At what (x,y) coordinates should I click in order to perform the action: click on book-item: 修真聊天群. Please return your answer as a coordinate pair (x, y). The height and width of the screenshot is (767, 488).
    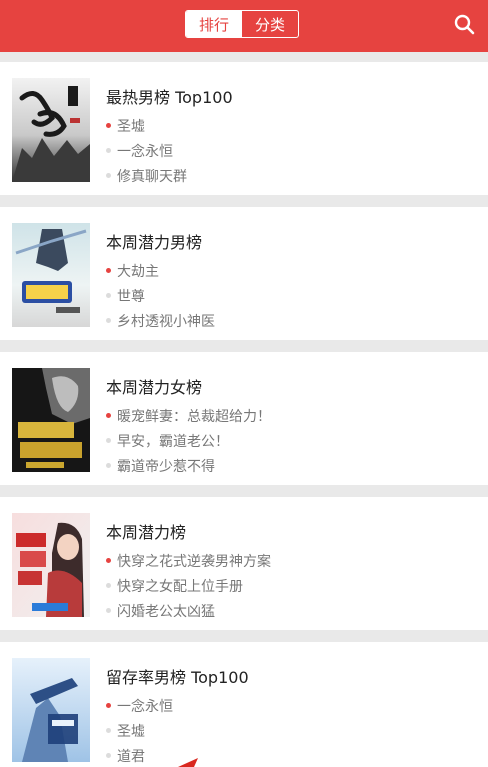
    Looking at the image, I should click on (146, 176).